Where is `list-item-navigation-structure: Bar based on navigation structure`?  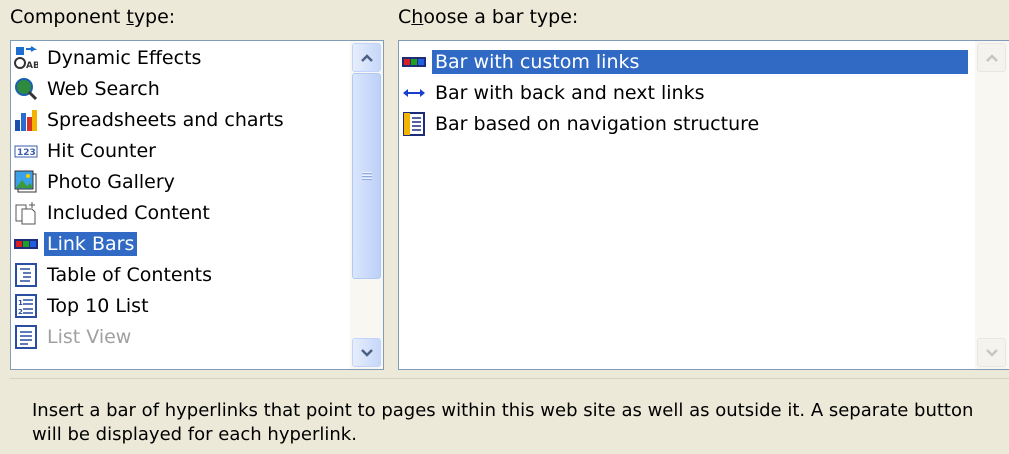 list-item-navigation-structure: Bar based on navigation structure is located at coordinates (582, 123).